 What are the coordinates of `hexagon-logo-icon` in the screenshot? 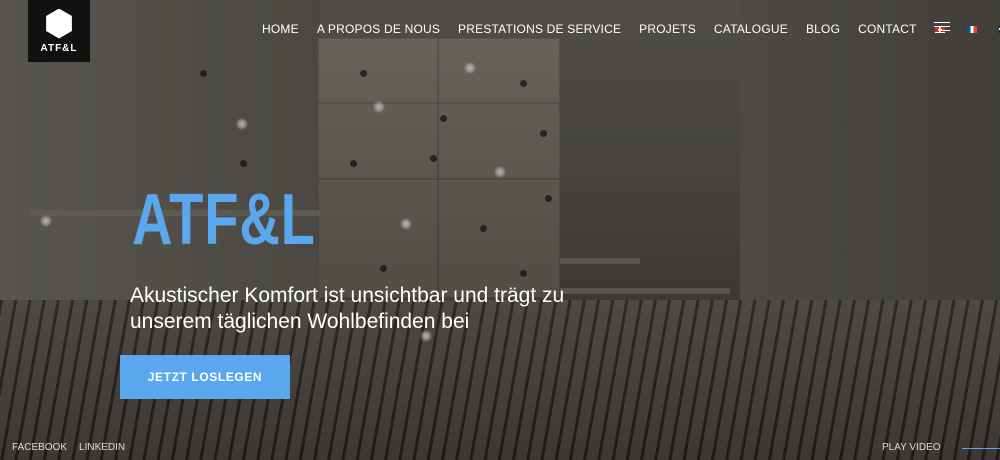 It's located at (59, 23).